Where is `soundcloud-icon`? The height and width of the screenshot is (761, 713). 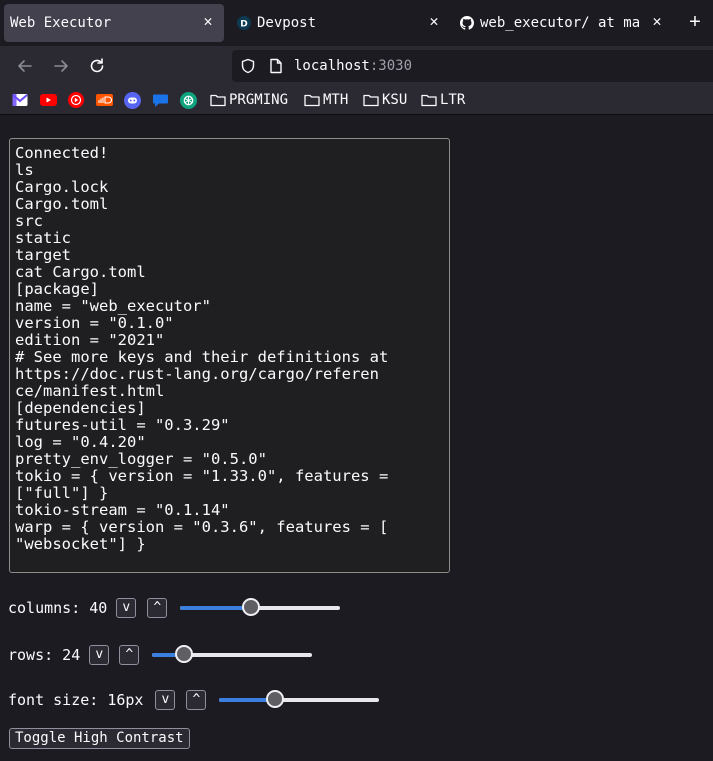
soundcloud-icon is located at coordinates (104, 100).